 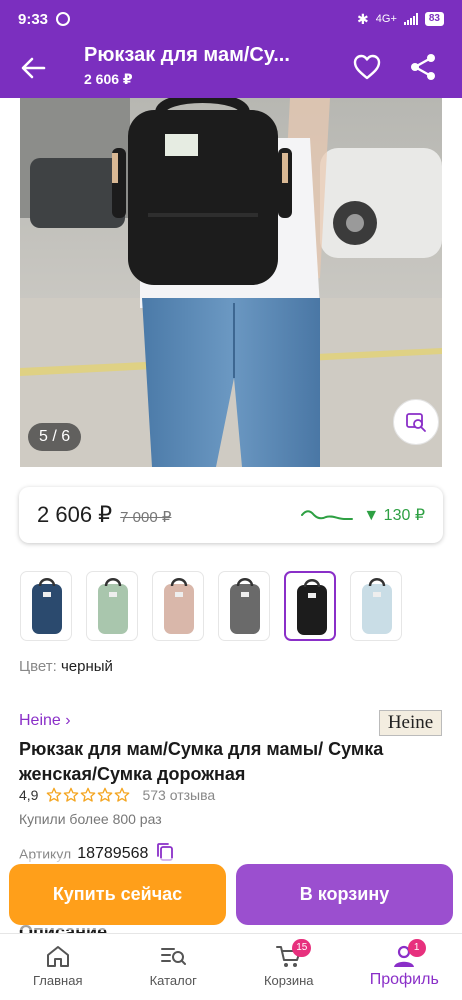 I want to click on profile-badge: 1, so click(x=416, y=948).